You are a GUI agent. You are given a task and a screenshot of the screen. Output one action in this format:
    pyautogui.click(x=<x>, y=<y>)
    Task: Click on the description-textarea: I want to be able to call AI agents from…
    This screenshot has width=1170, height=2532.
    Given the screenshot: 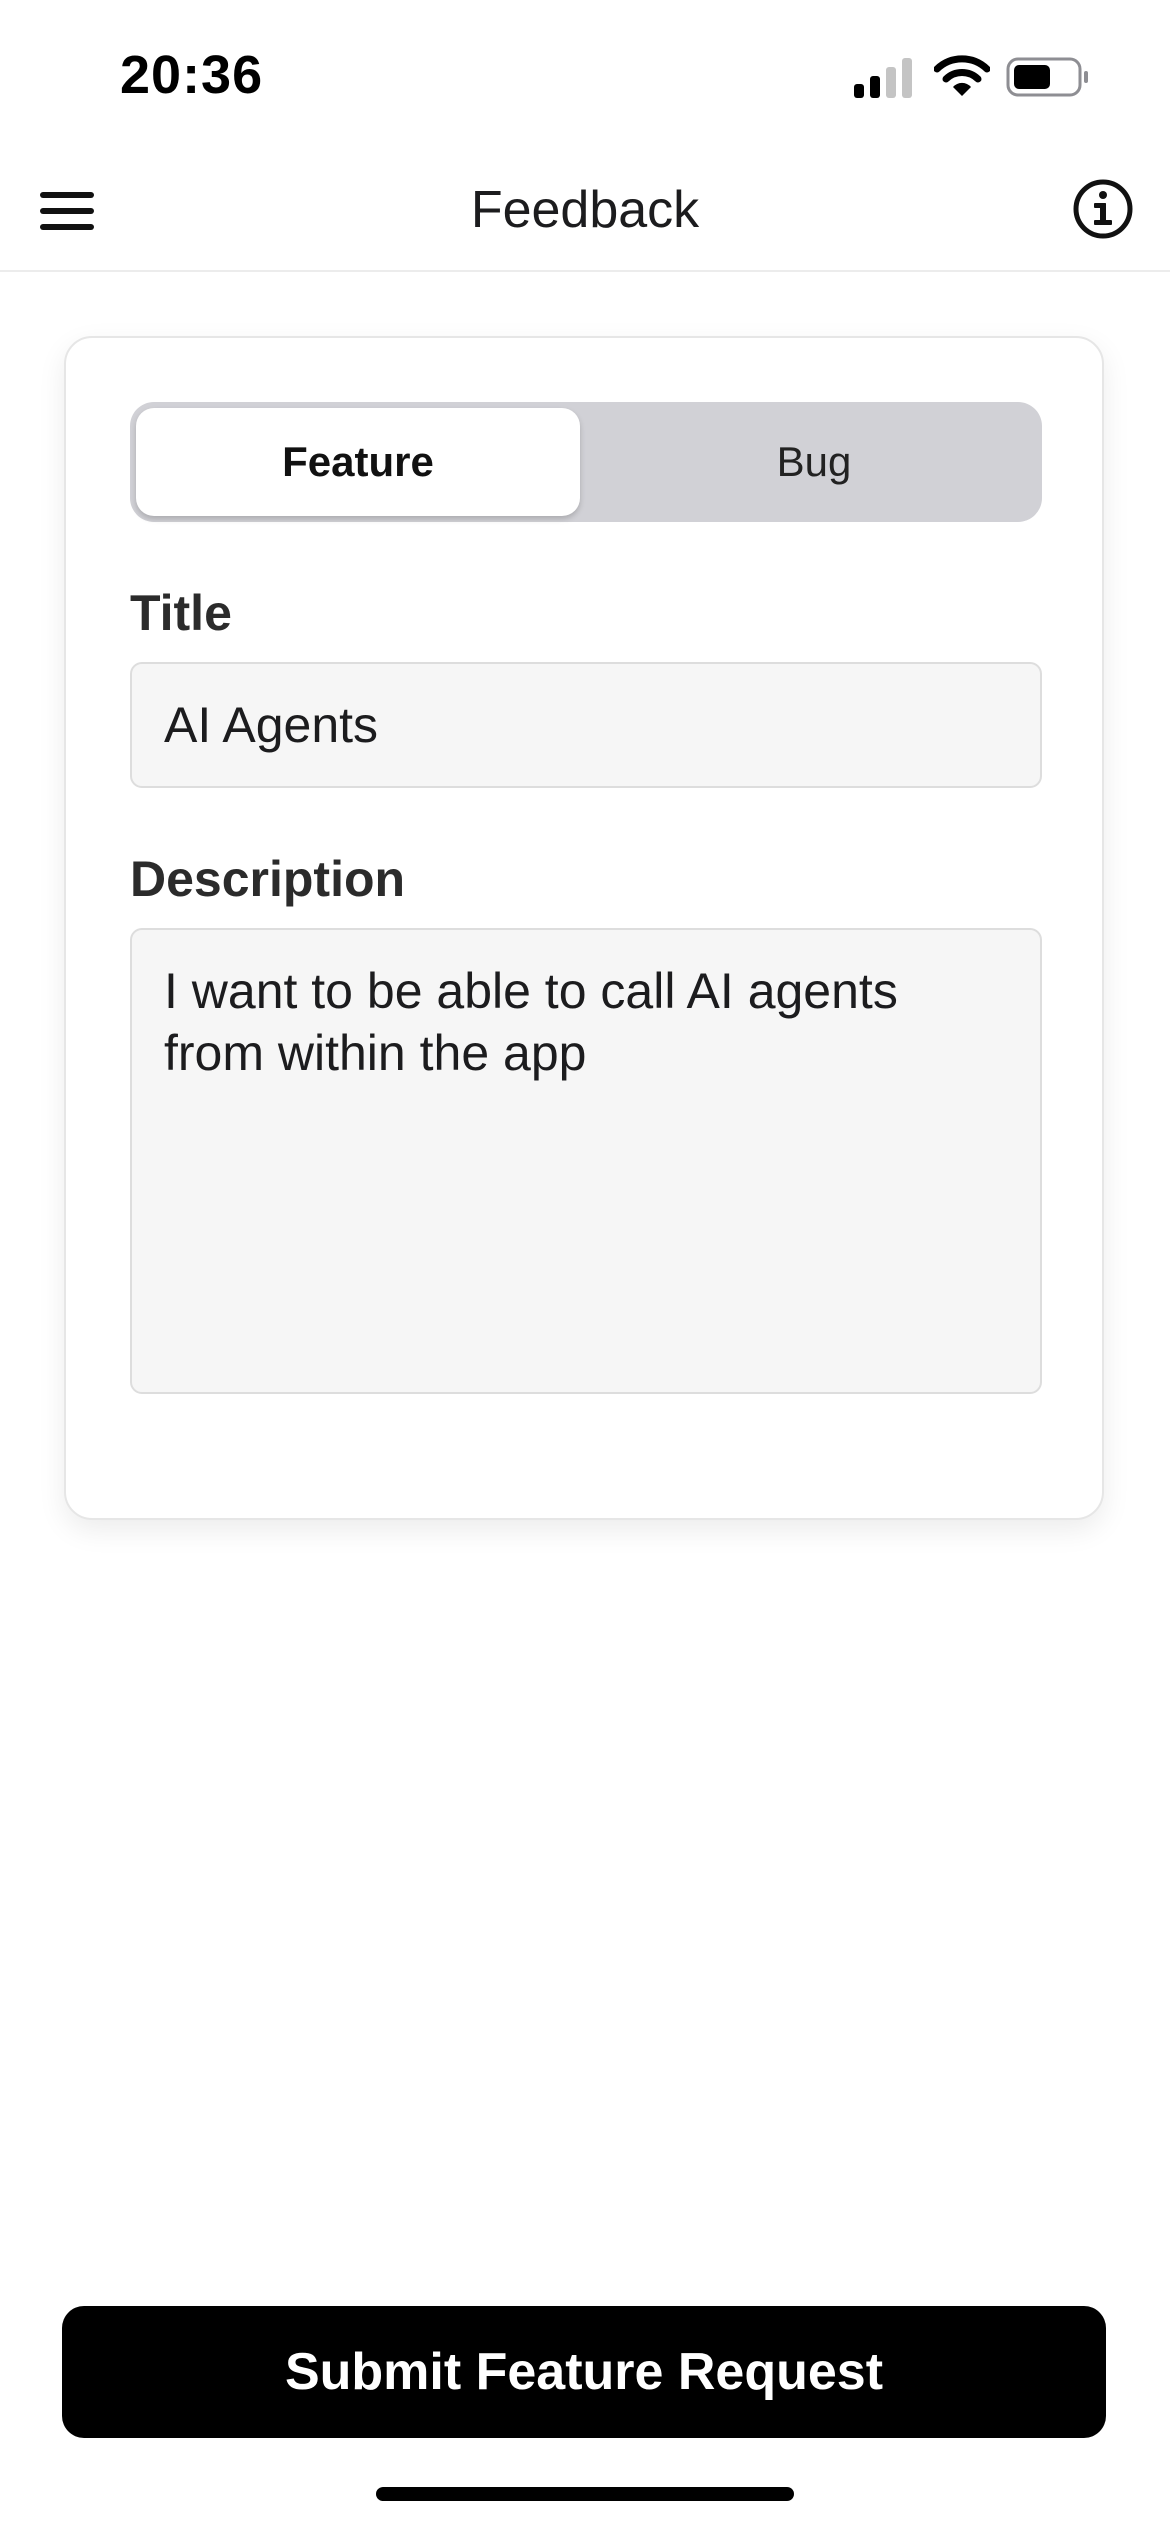 What is the action you would take?
    pyautogui.click(x=586, y=1161)
    